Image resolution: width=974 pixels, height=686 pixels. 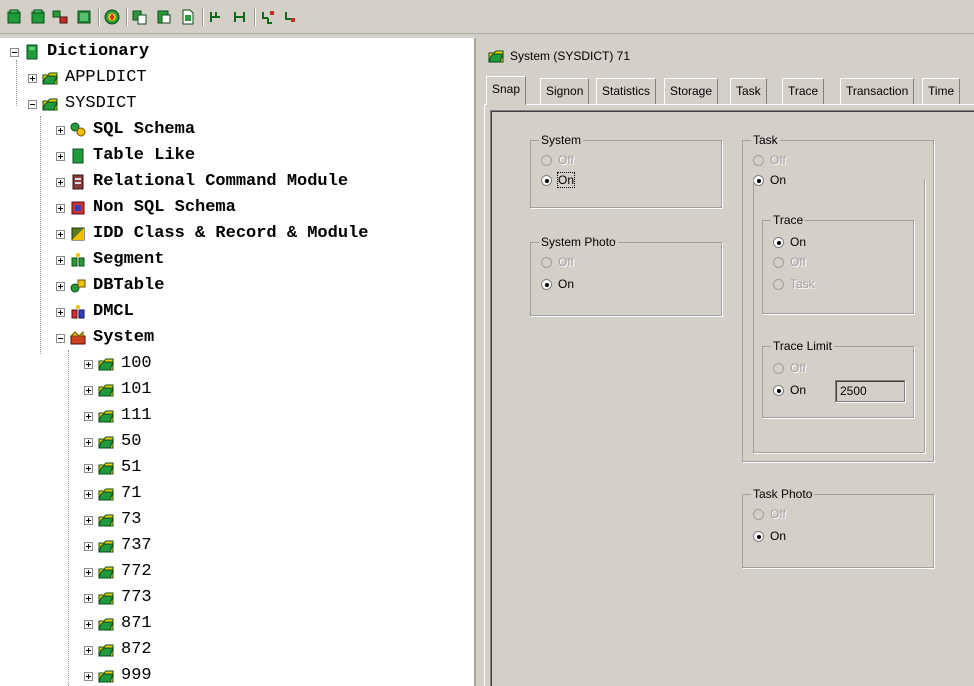 I want to click on tab-statistics: Statistics, so click(x=626, y=91).